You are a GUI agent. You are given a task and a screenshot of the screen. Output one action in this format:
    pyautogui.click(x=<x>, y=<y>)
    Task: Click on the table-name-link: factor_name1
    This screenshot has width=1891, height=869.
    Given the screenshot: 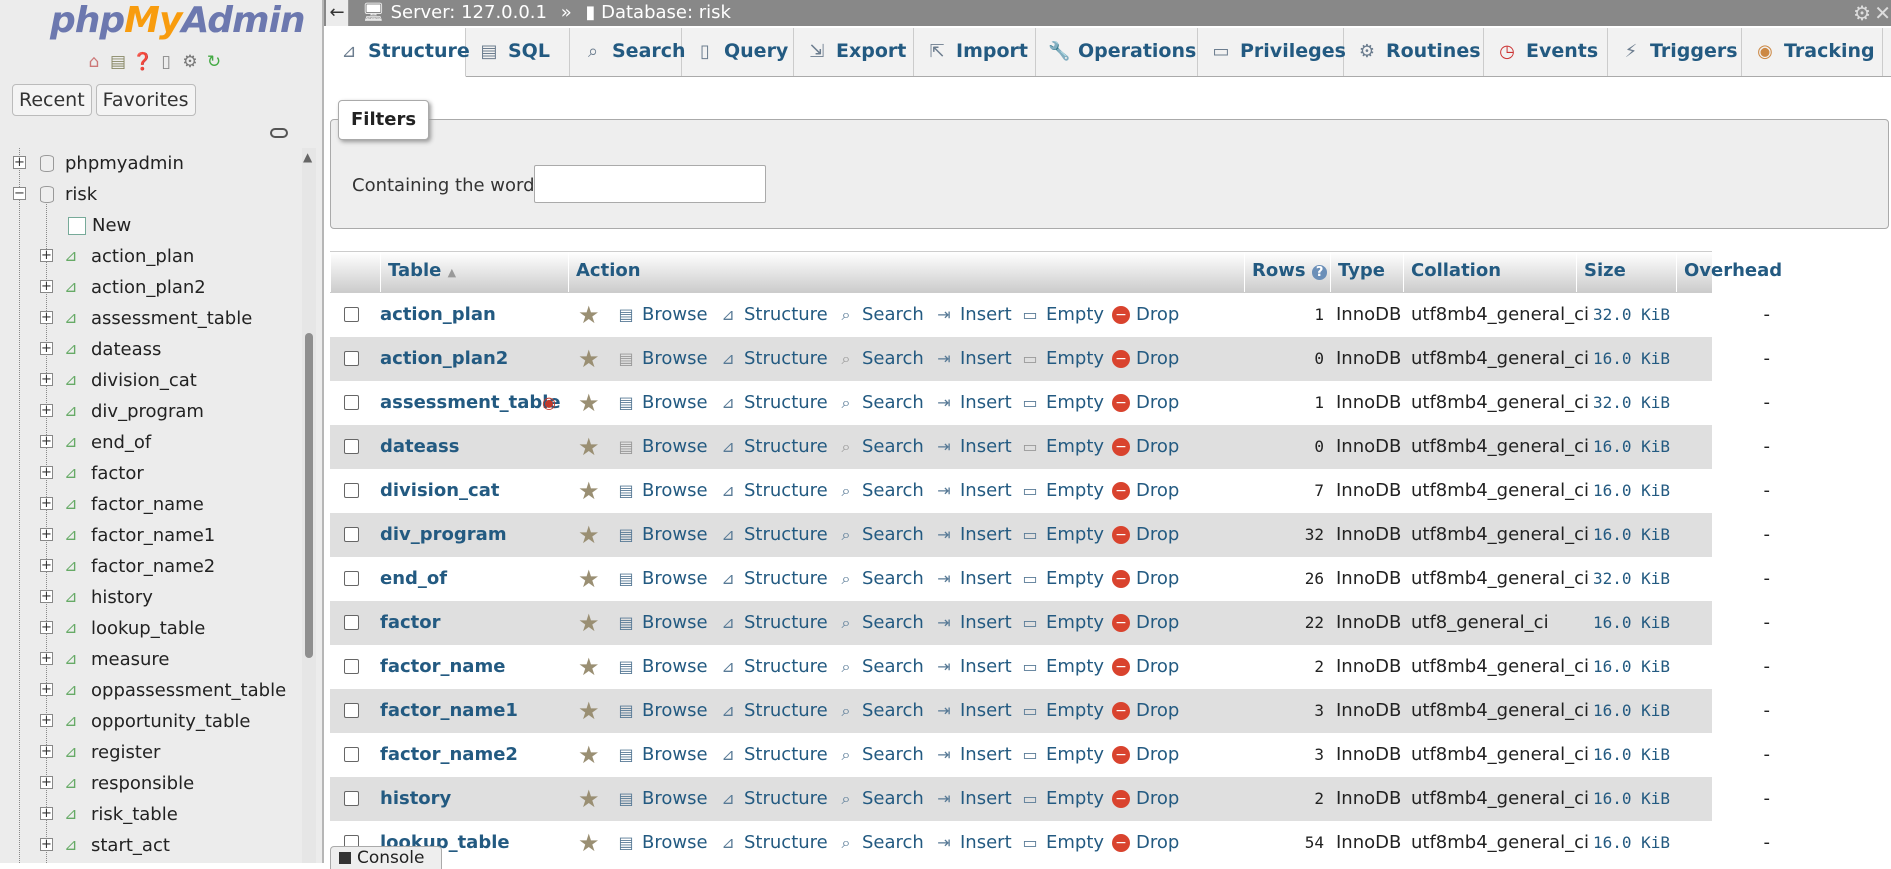 What is the action you would take?
    pyautogui.click(x=449, y=711)
    